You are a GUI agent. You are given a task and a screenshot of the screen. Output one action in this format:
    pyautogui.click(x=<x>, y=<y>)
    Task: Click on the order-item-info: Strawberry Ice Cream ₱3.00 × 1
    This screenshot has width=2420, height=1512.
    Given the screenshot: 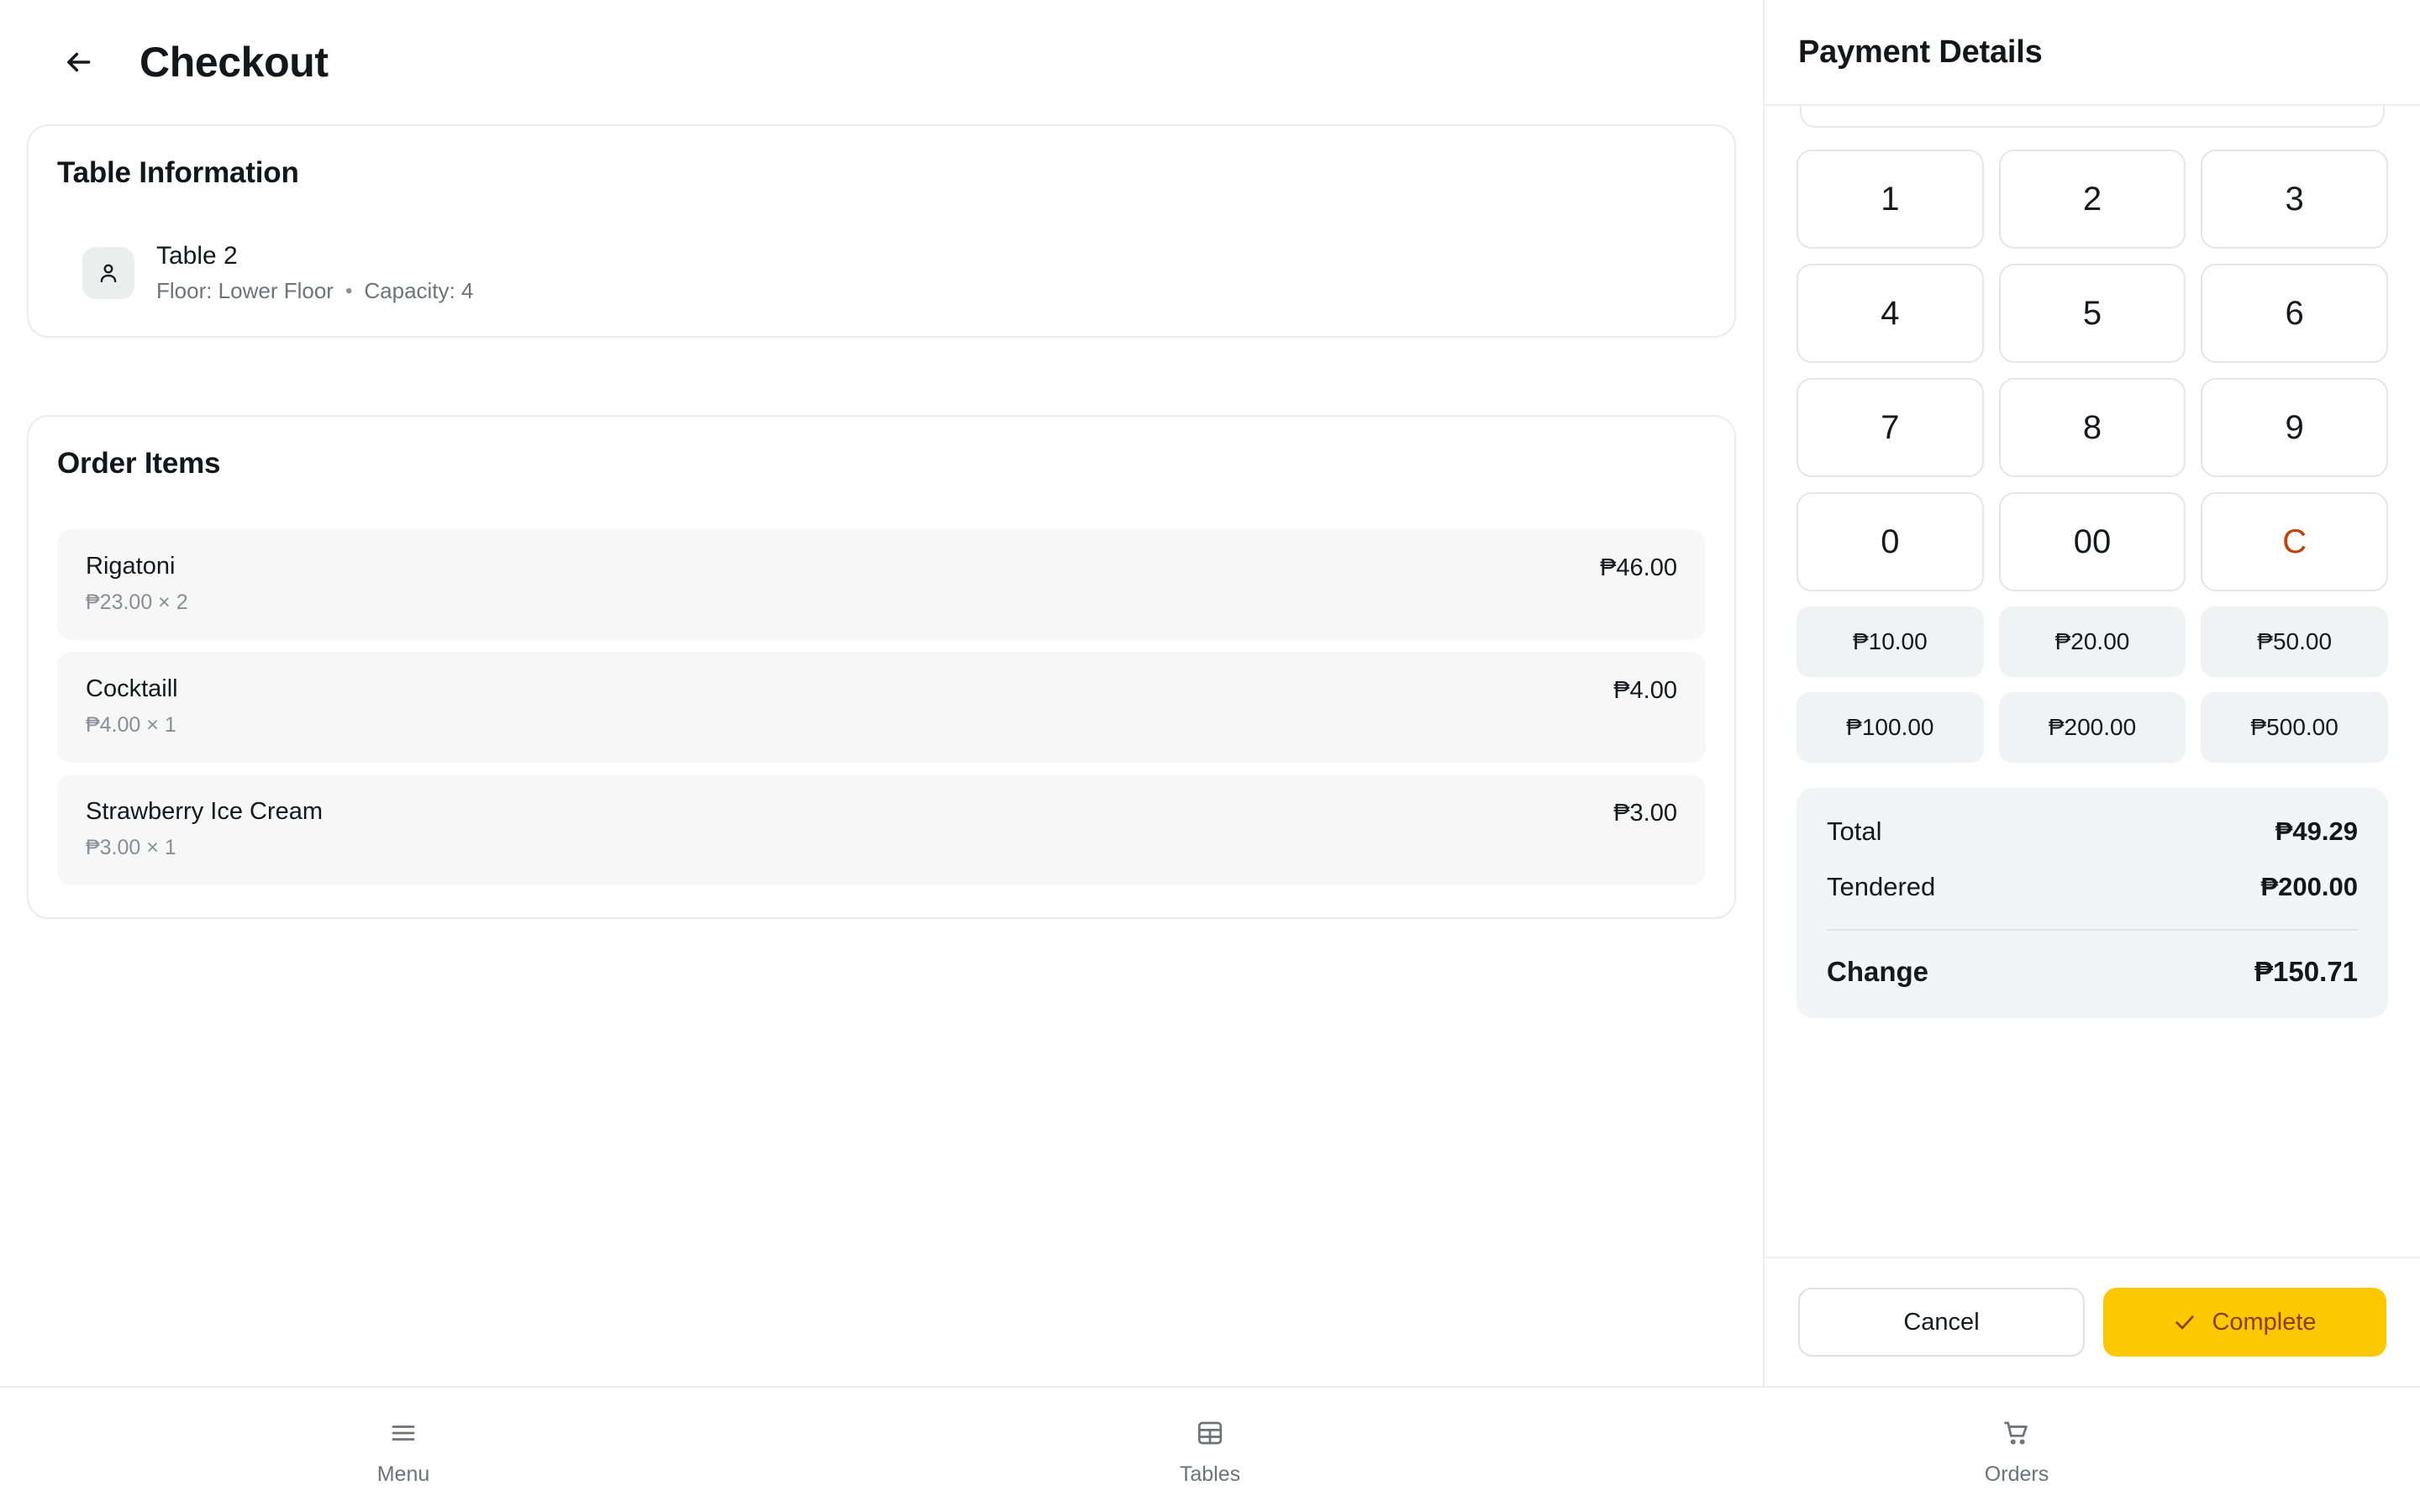 What is the action you would take?
    pyautogui.click(x=204, y=829)
    